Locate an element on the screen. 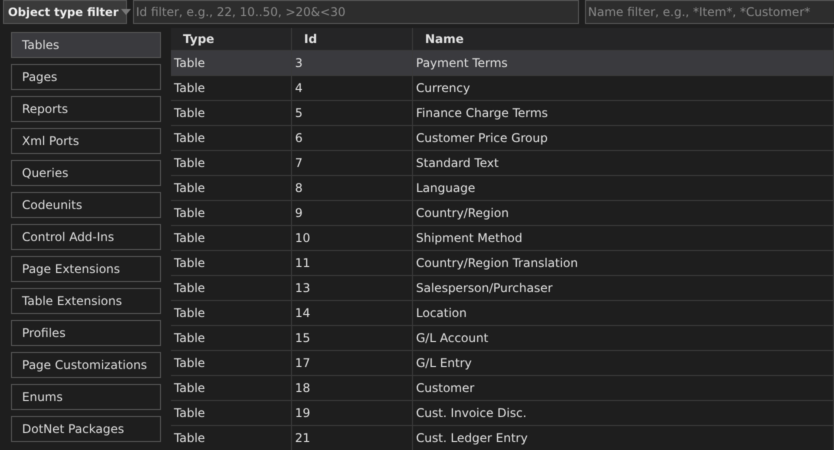  table-cell: 21 is located at coordinates (352, 438).